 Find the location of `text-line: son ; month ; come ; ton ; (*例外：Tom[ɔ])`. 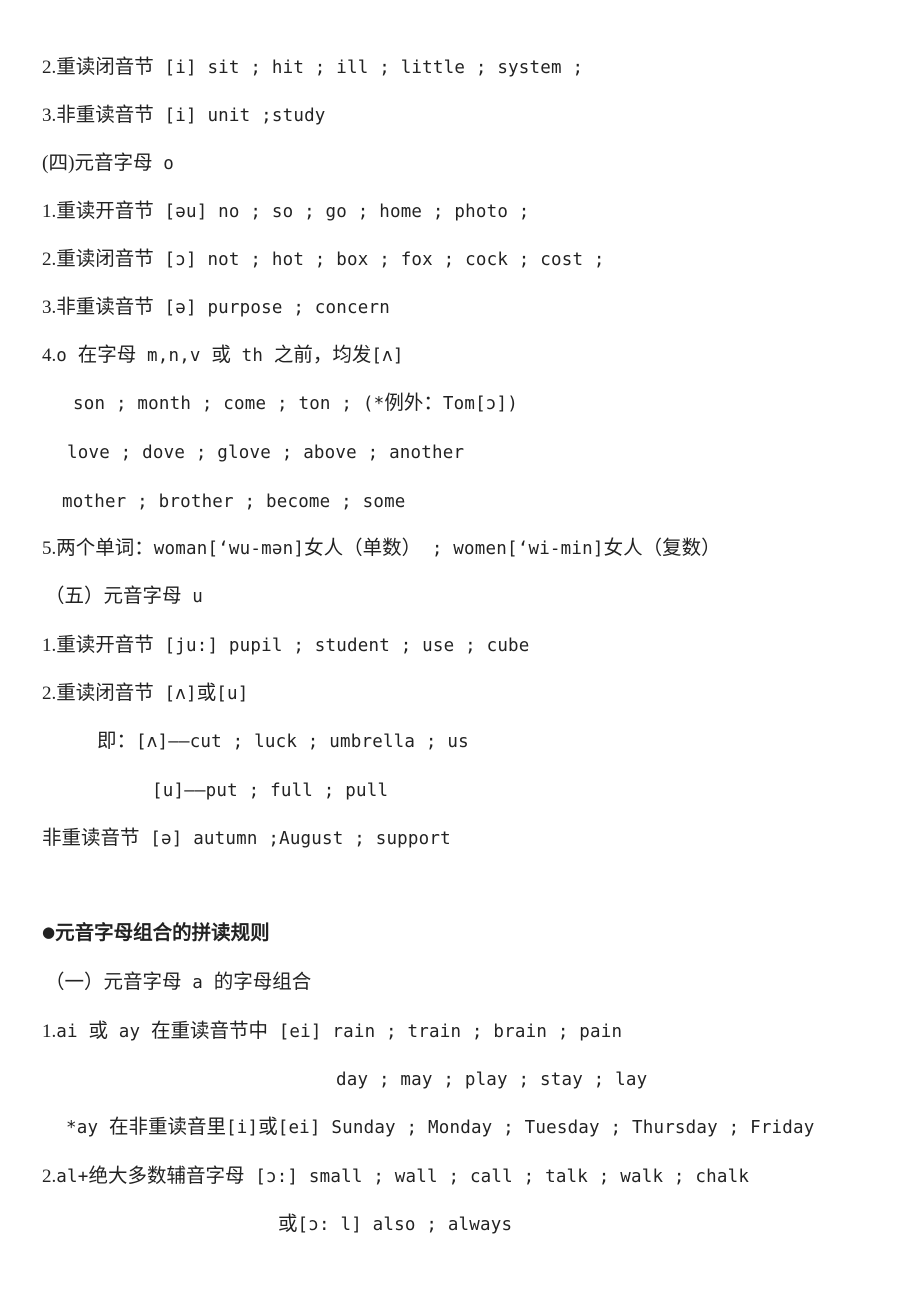

text-line: son ; month ; come ; ton ; (*例外：Tom[ɔ]) is located at coordinates (295, 404).